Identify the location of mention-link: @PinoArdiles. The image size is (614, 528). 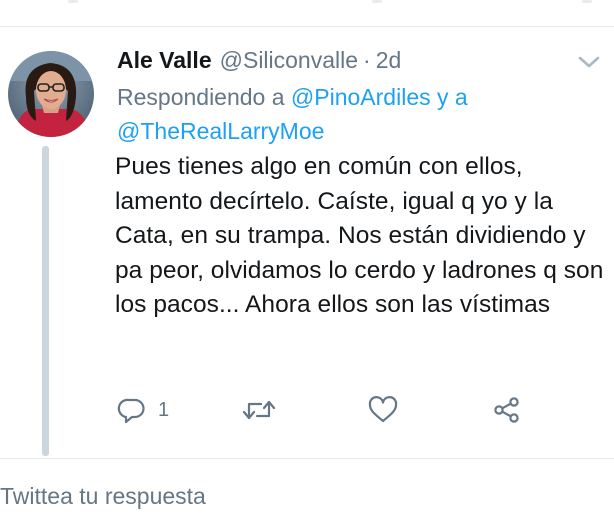
(361, 97).